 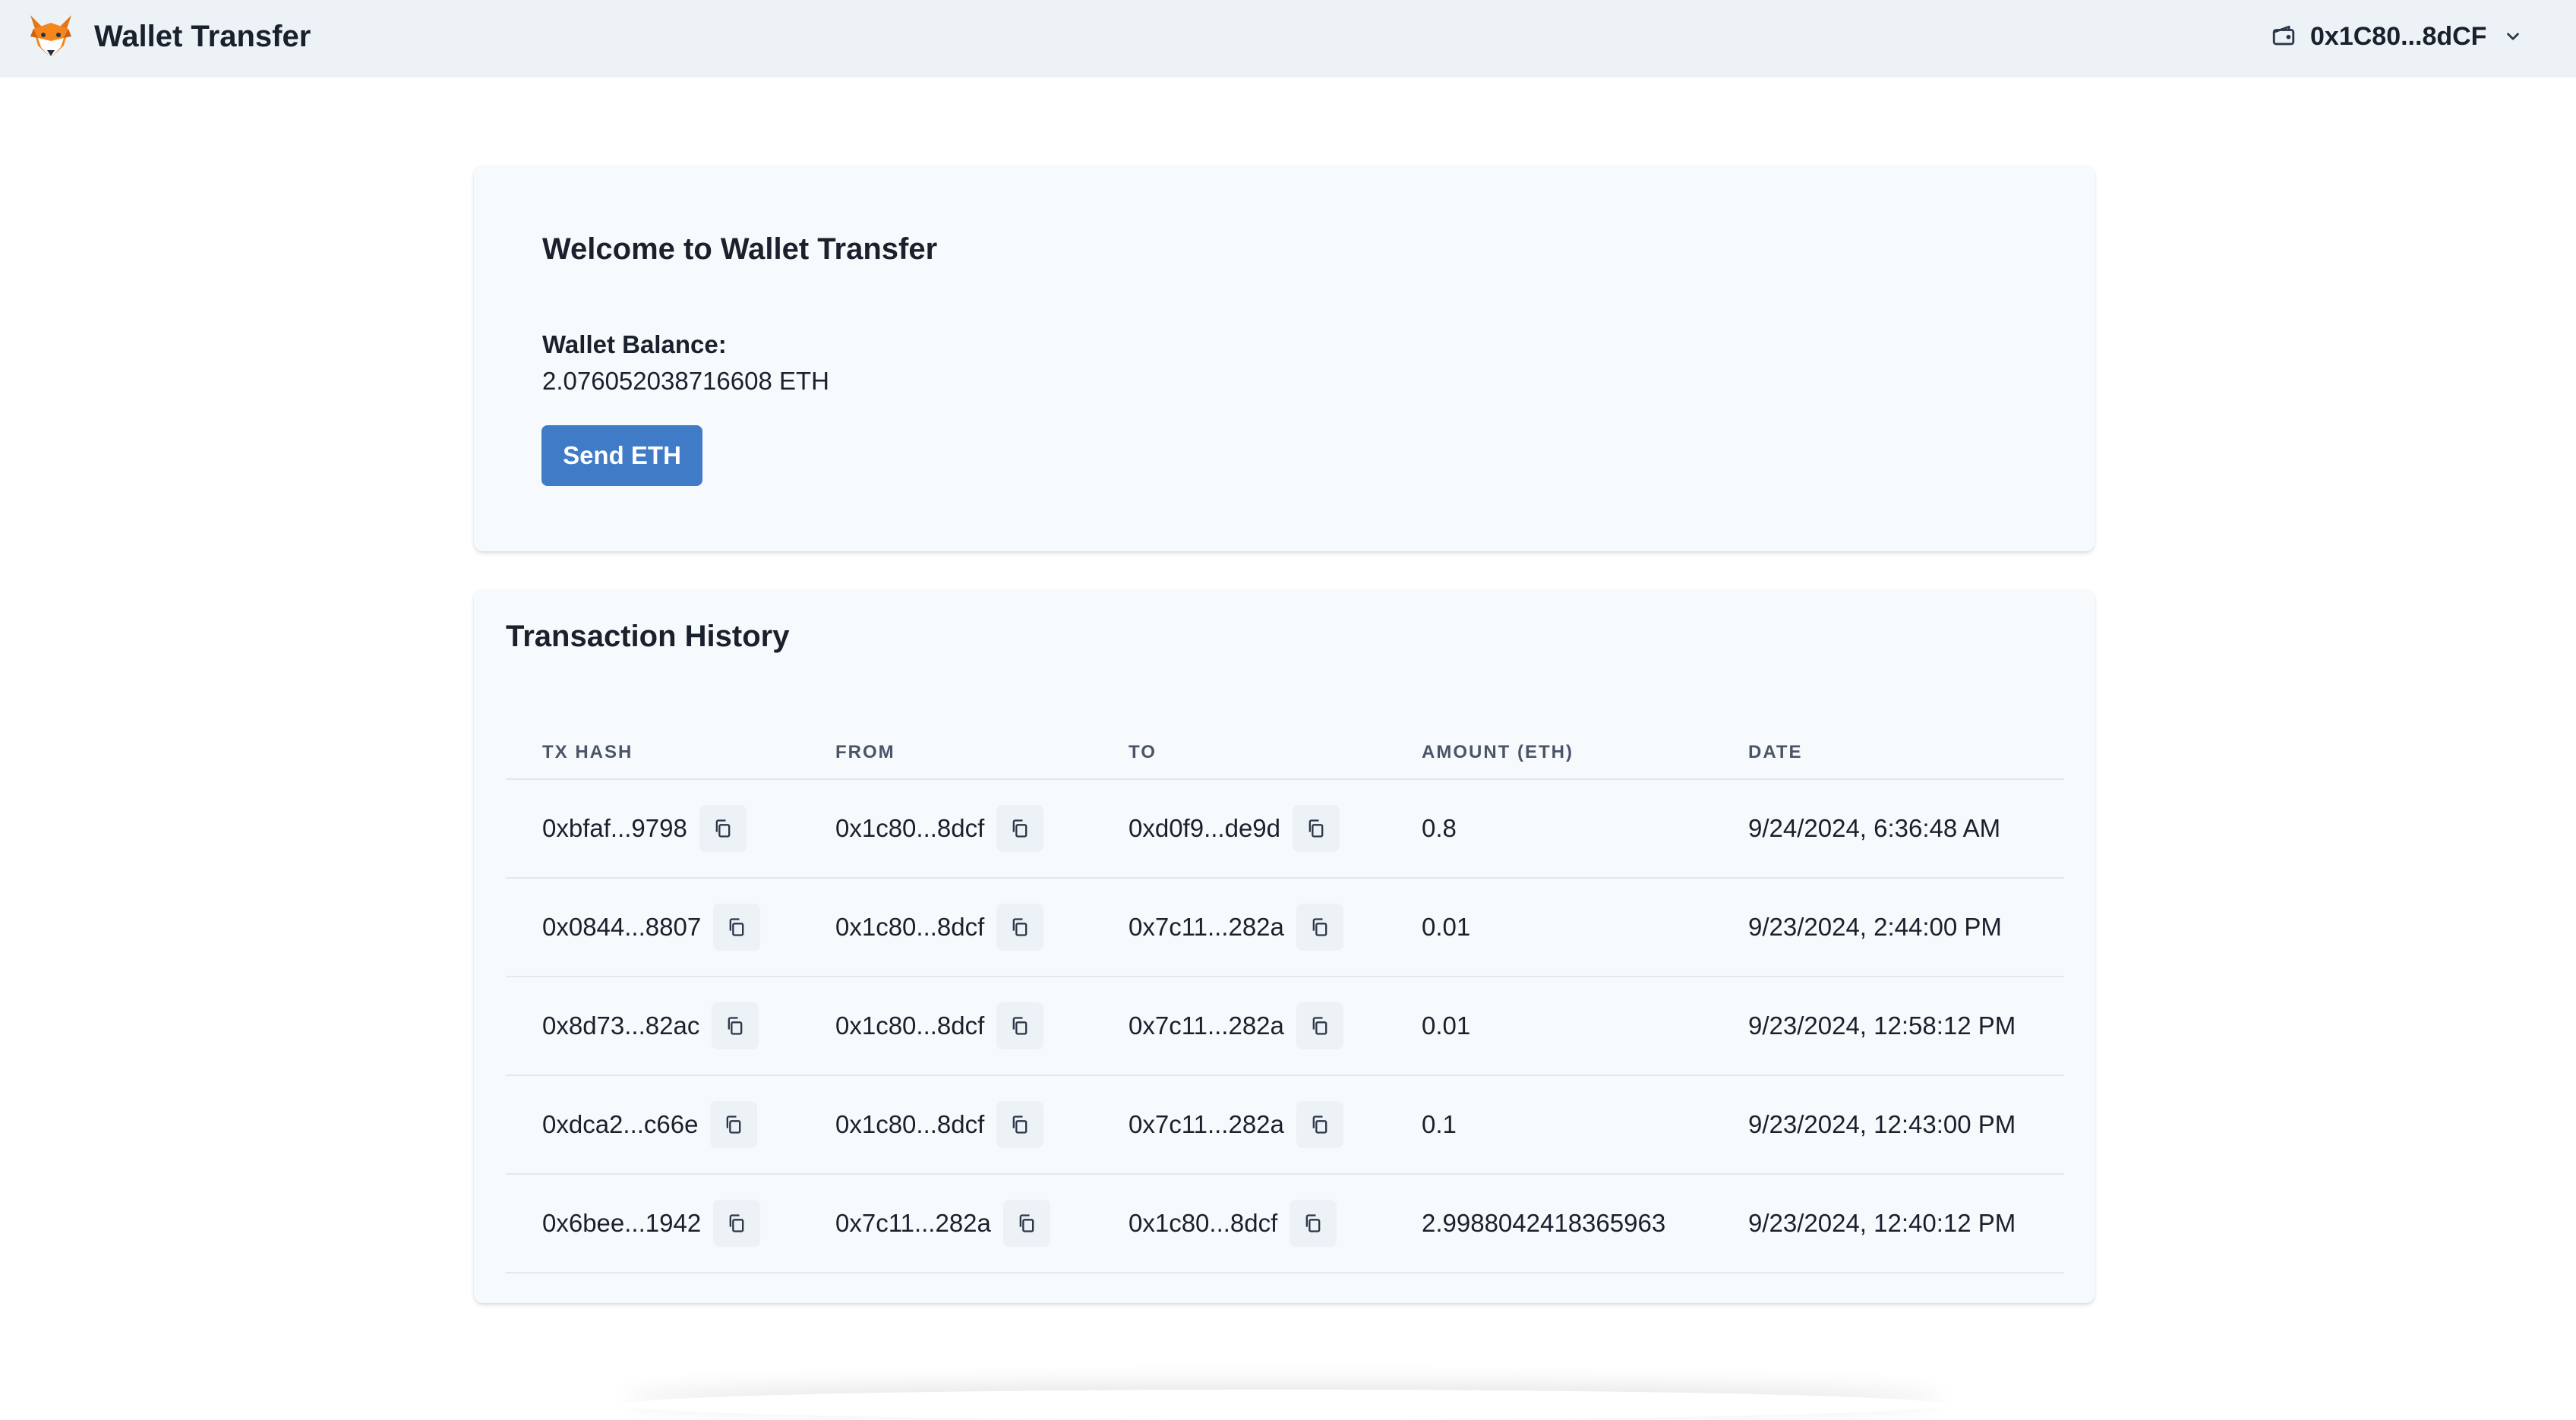 I want to click on to-address: 0x1c80...8dcf, so click(x=1203, y=1223).